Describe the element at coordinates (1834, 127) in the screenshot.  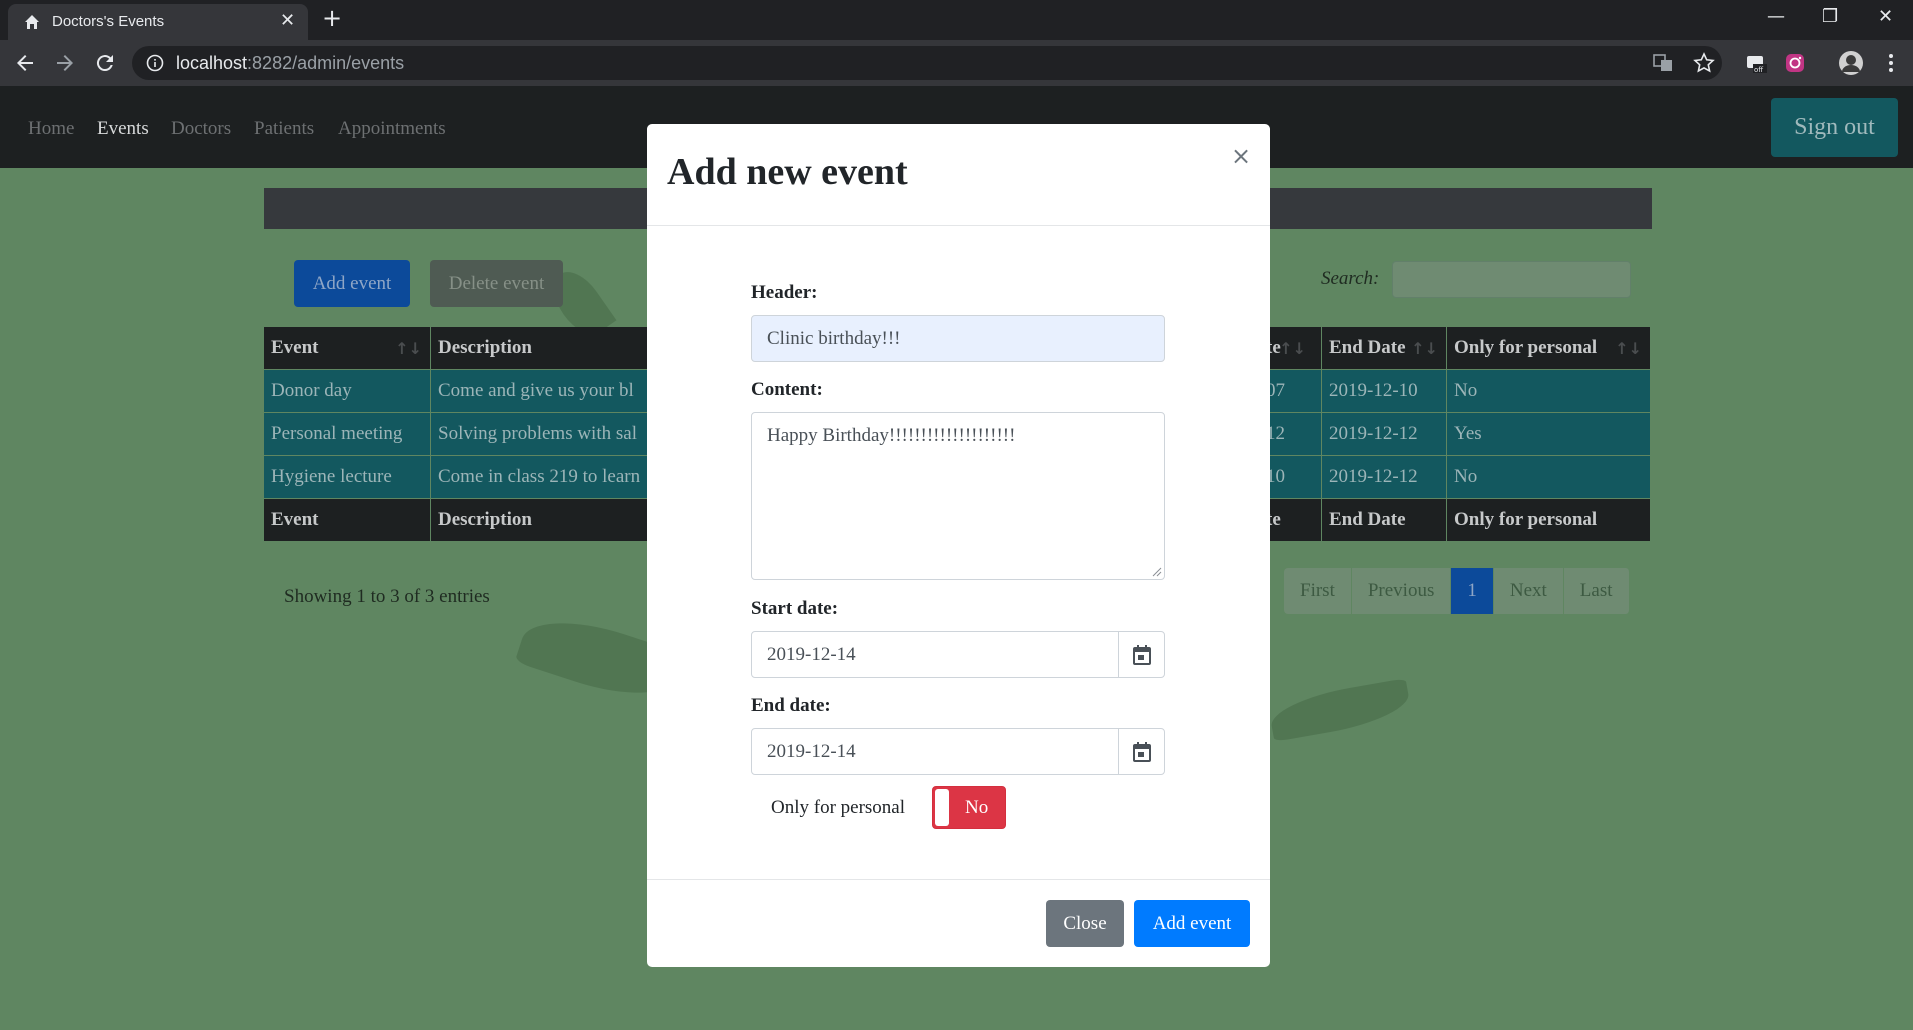
I see `sign-out-button: Sign out` at that location.